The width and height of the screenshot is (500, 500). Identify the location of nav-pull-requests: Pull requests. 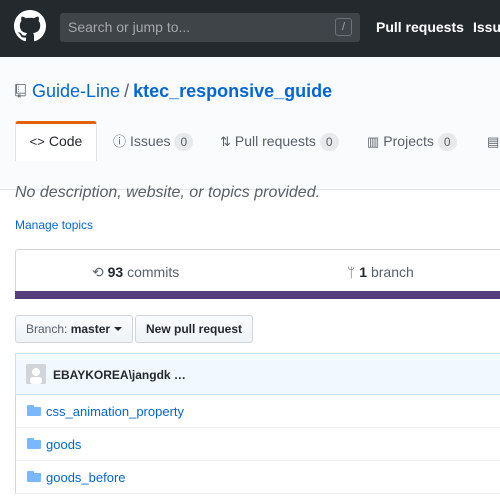
(420, 27).